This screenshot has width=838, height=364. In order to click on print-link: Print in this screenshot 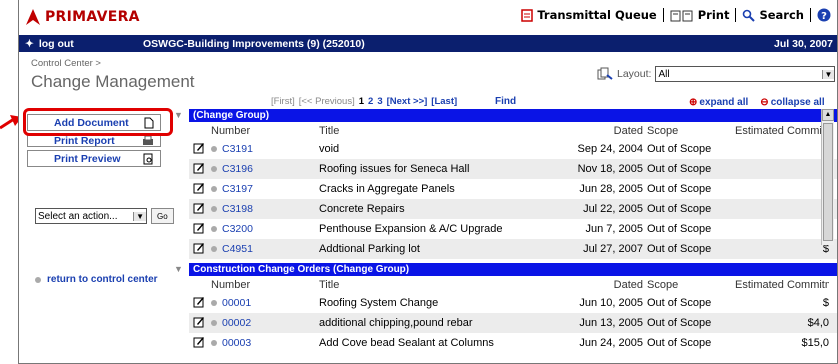, I will do `click(700, 15)`.